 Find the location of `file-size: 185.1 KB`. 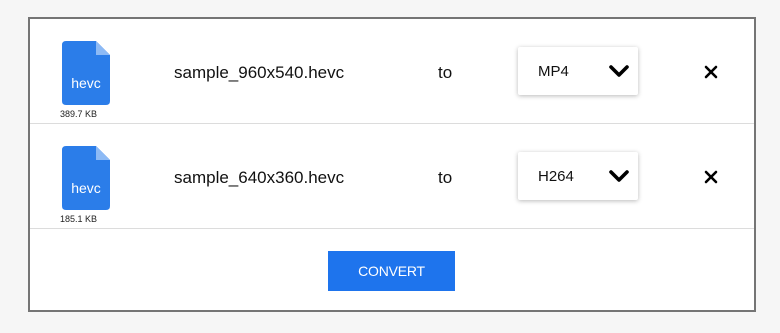

file-size: 185.1 KB is located at coordinates (79, 219).